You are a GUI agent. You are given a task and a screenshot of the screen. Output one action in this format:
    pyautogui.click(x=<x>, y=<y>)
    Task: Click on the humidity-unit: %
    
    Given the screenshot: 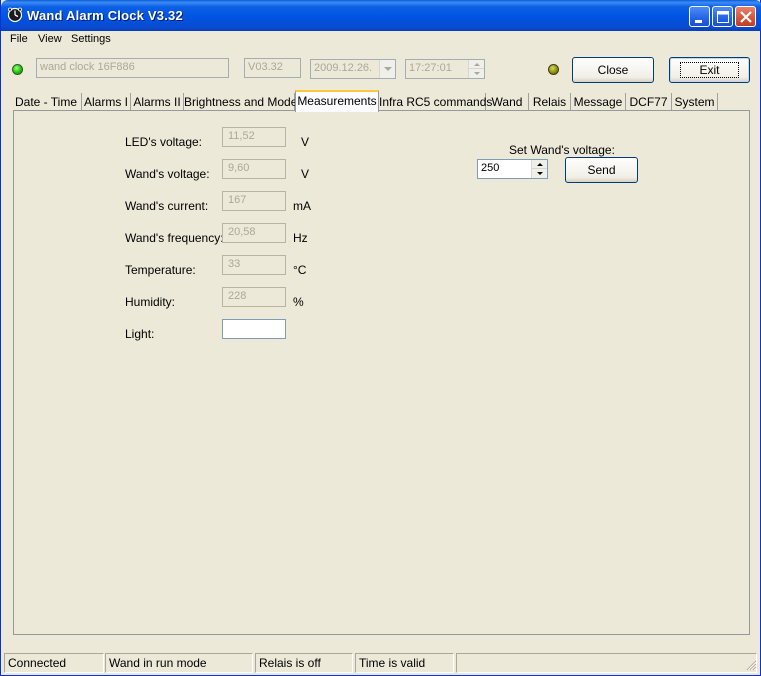 What is the action you would take?
    pyautogui.click(x=298, y=302)
    